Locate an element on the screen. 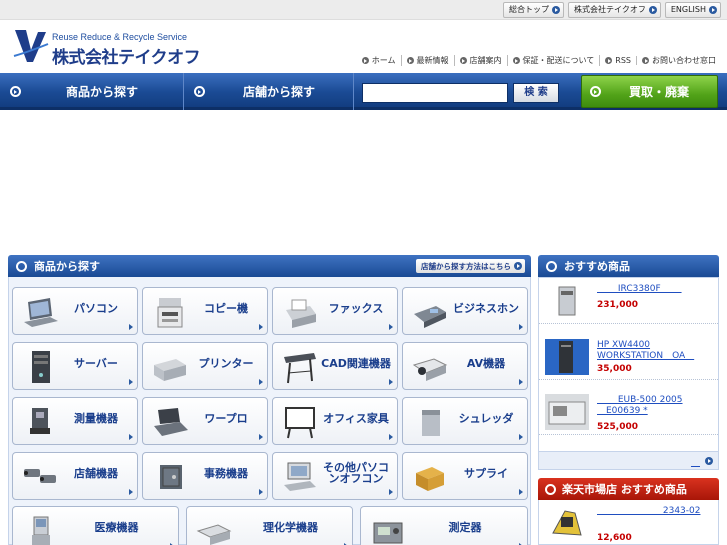 The image size is (727, 545). sub-nav-label: ホーム is located at coordinates (383, 60).